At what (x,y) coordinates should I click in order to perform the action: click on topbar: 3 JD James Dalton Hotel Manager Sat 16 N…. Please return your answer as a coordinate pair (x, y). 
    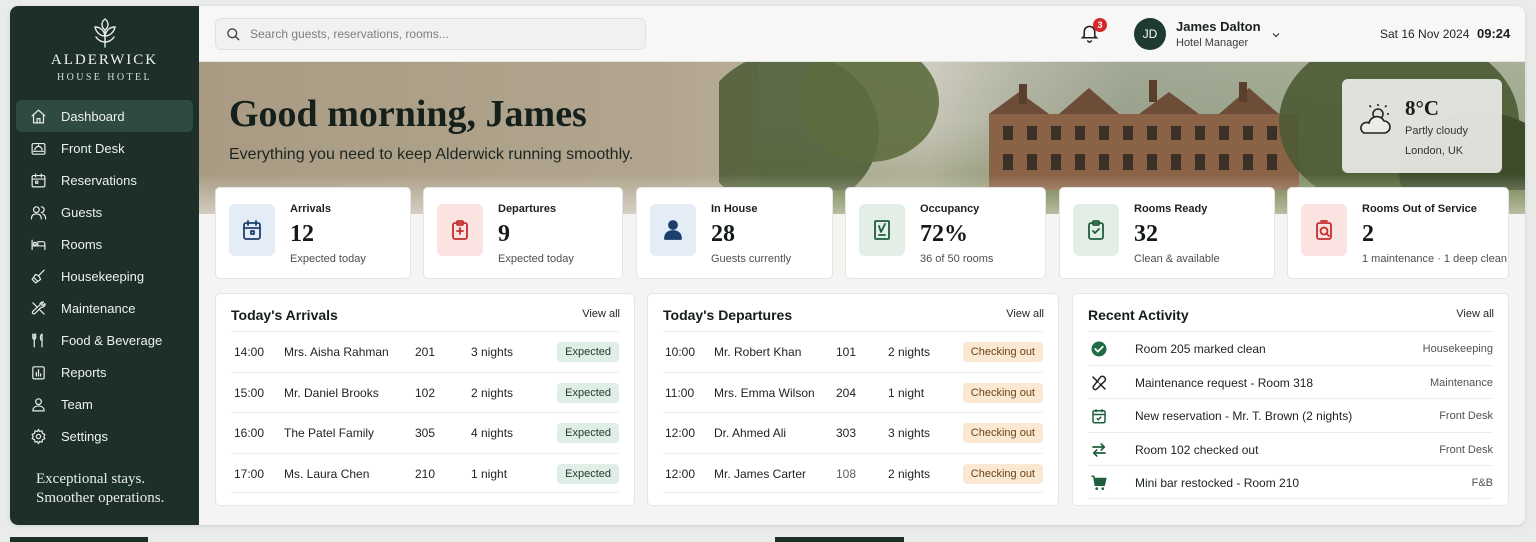
    Looking at the image, I should click on (862, 34).